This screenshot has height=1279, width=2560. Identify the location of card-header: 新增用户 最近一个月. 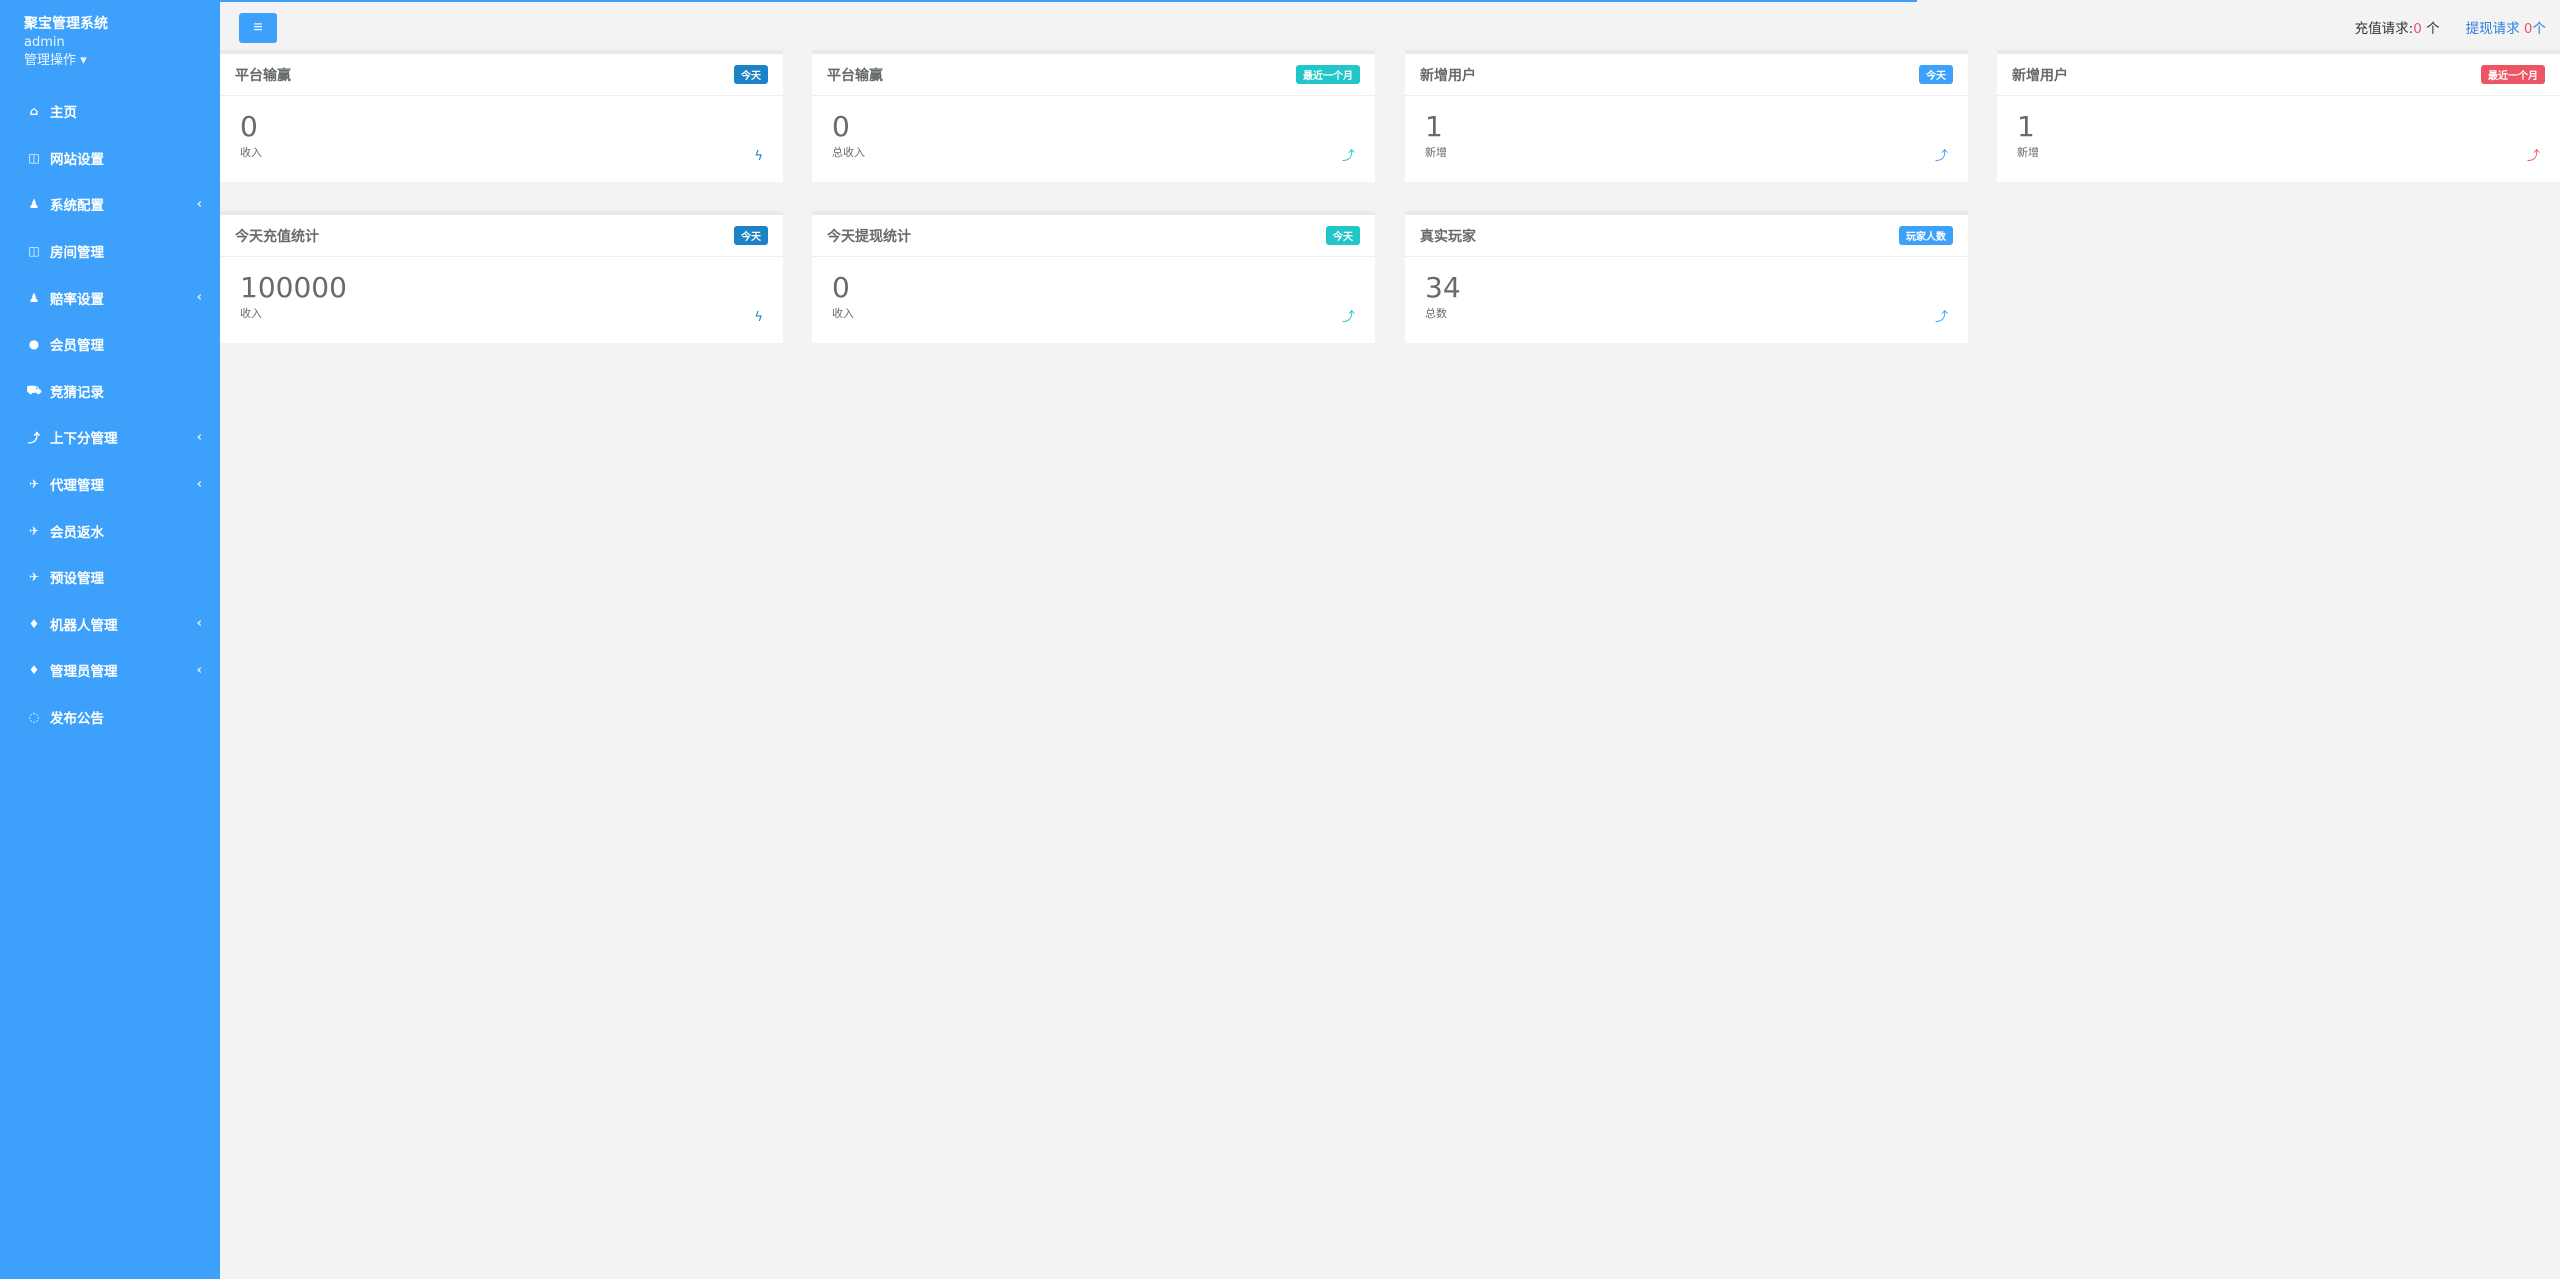
(2278, 75).